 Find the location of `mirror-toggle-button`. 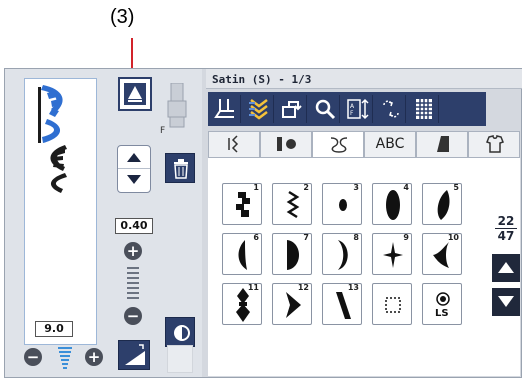

mirror-toggle-button is located at coordinates (180, 332).